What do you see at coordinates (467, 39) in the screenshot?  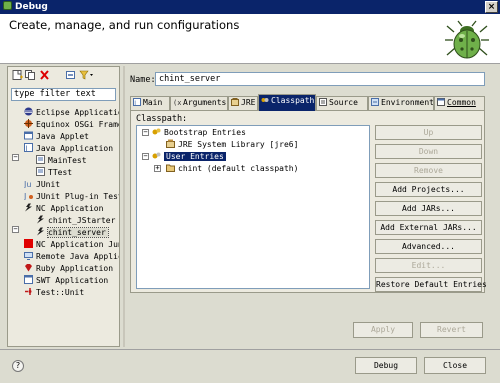 I see `bug-icon` at bounding box center [467, 39].